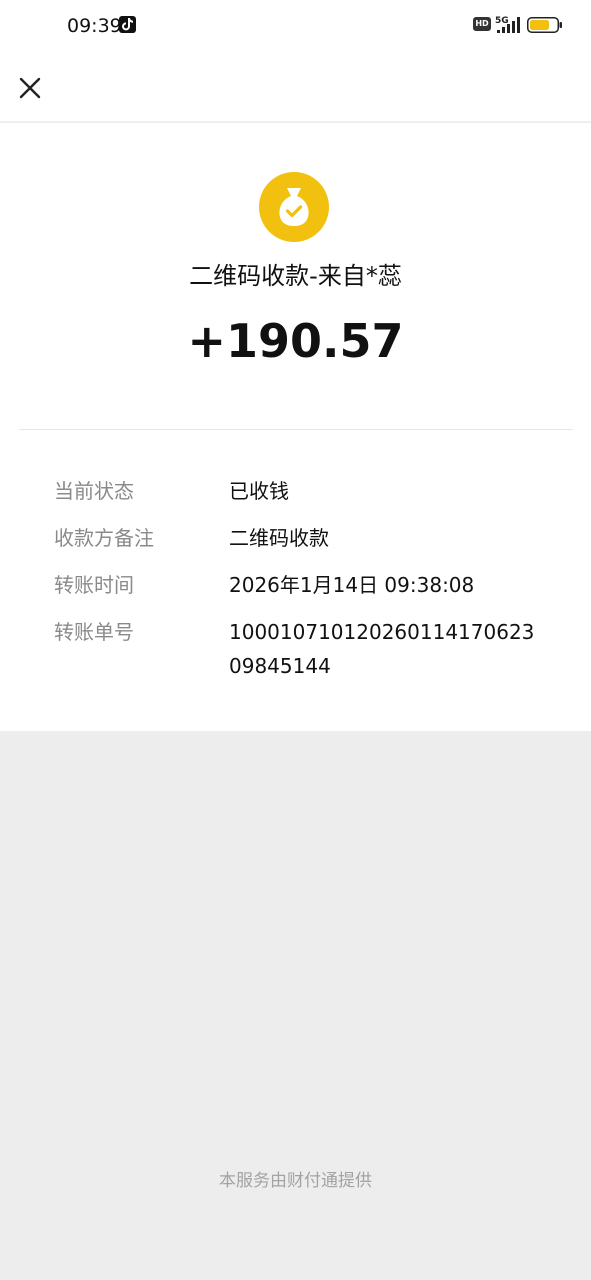 This screenshot has height=1280, width=591. Describe the element at coordinates (545, 27) in the screenshot. I see `battery-icon` at that location.